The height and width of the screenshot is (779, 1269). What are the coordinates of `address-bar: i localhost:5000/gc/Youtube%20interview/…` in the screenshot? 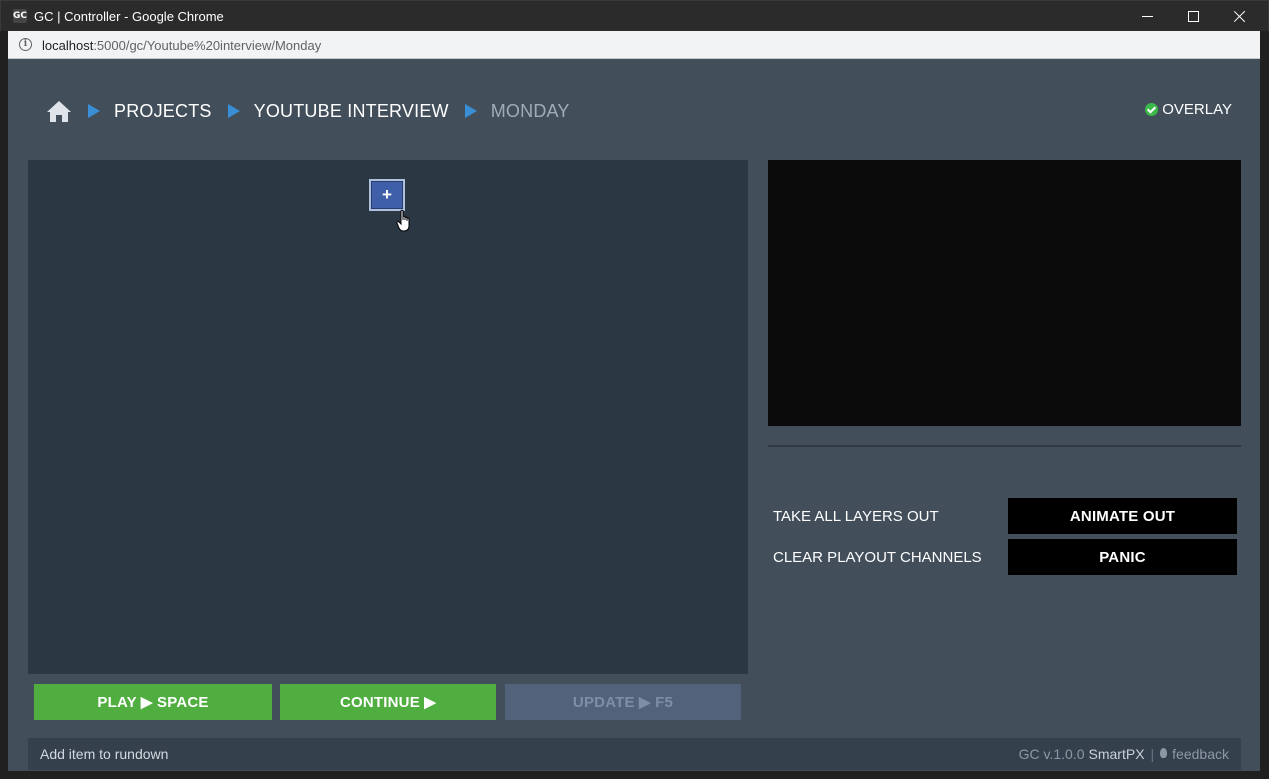 It's located at (634, 45).